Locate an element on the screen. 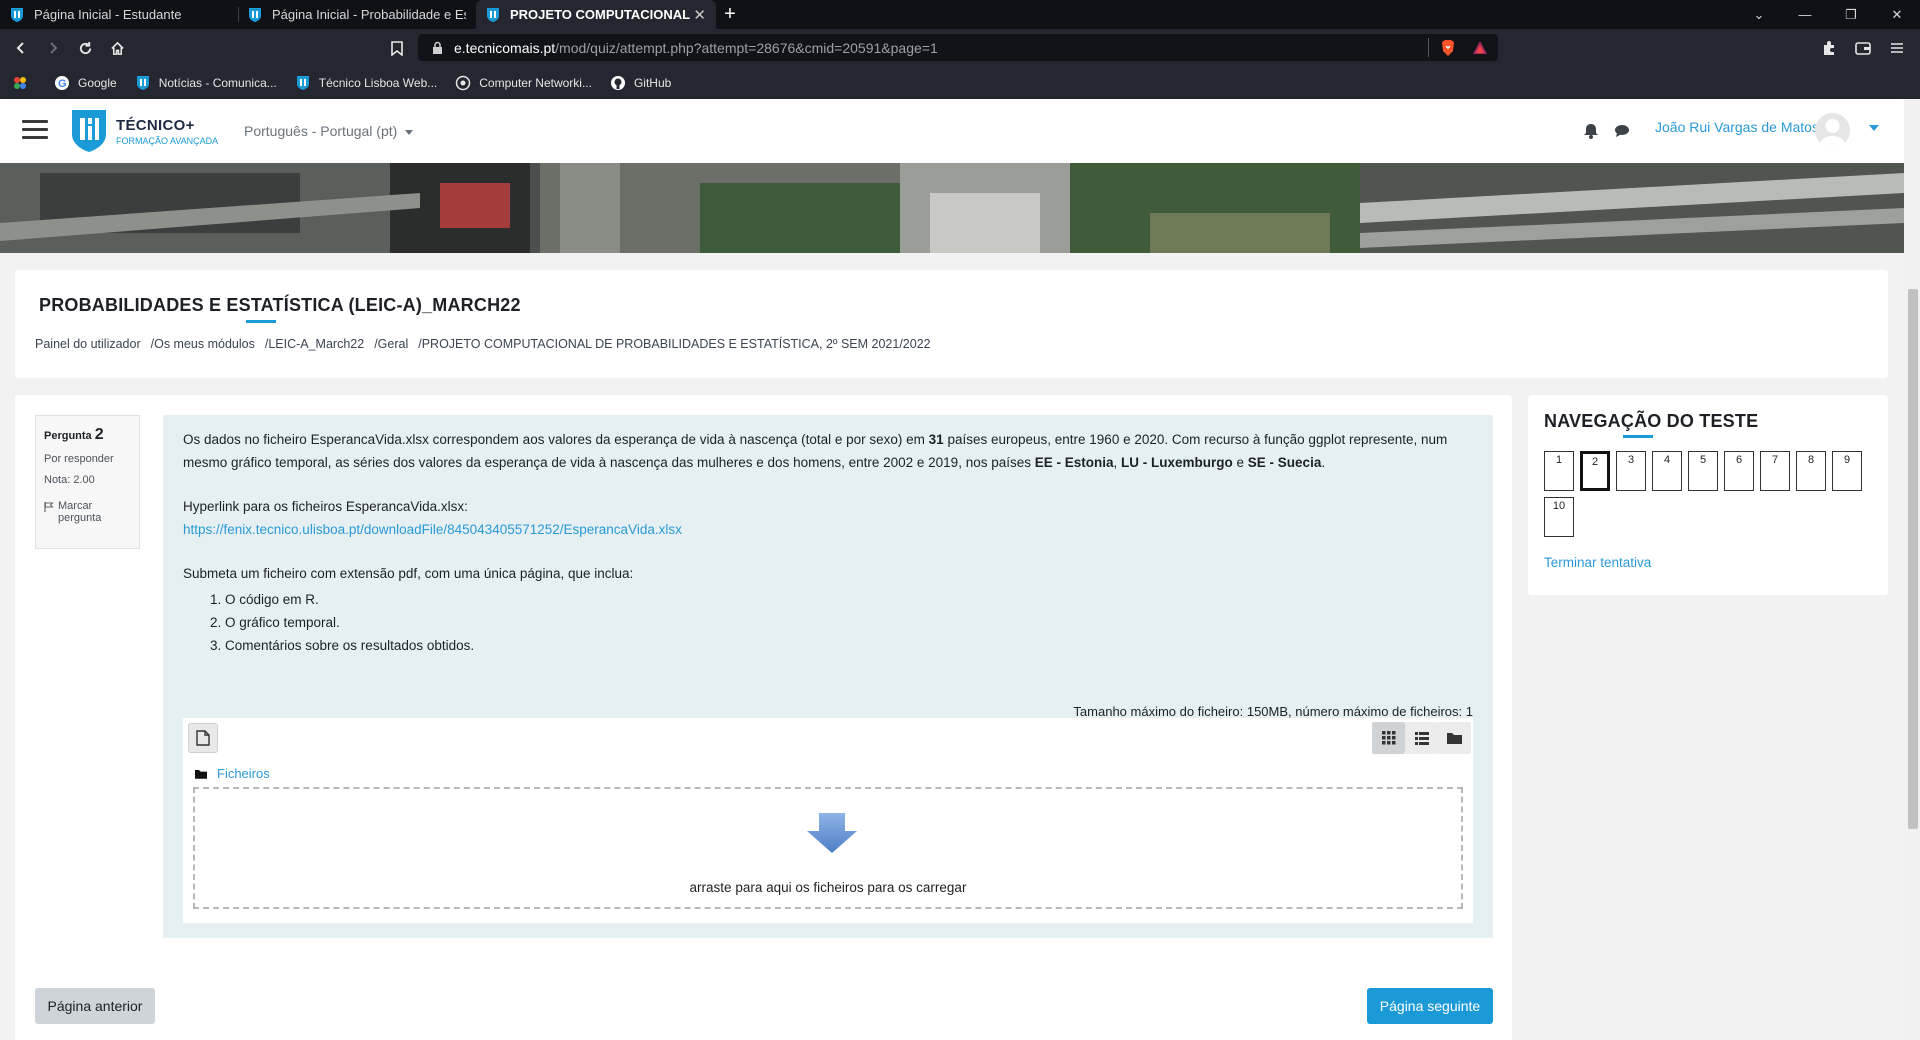  question-nav-button: 7 is located at coordinates (1775, 471).